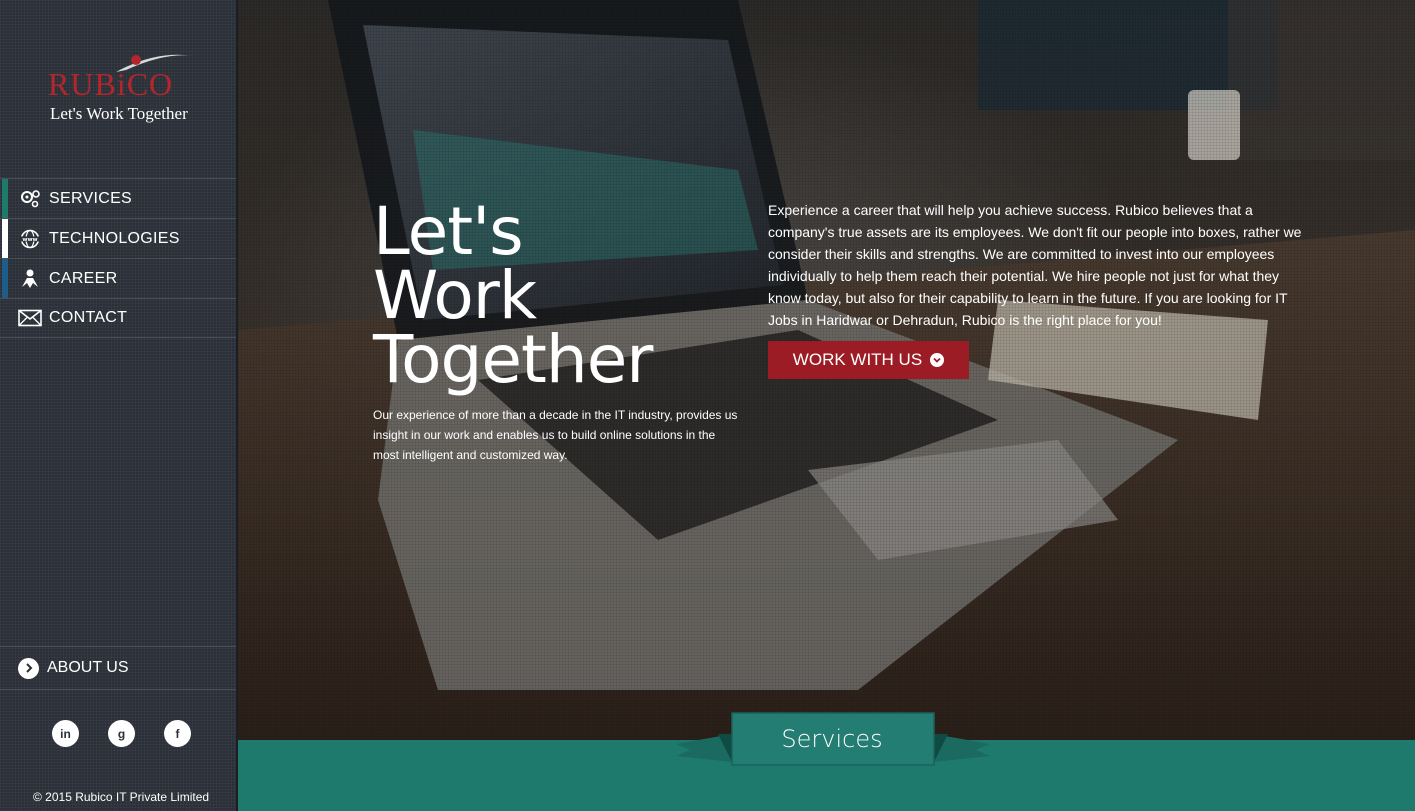 The image size is (1415, 811). I want to click on nav-item-technologies: www TECHNOLOGIES, so click(118, 238).